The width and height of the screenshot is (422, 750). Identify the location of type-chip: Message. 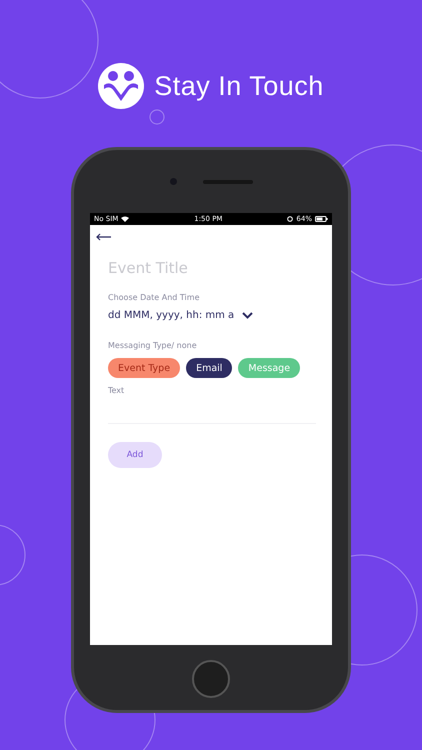
(269, 368).